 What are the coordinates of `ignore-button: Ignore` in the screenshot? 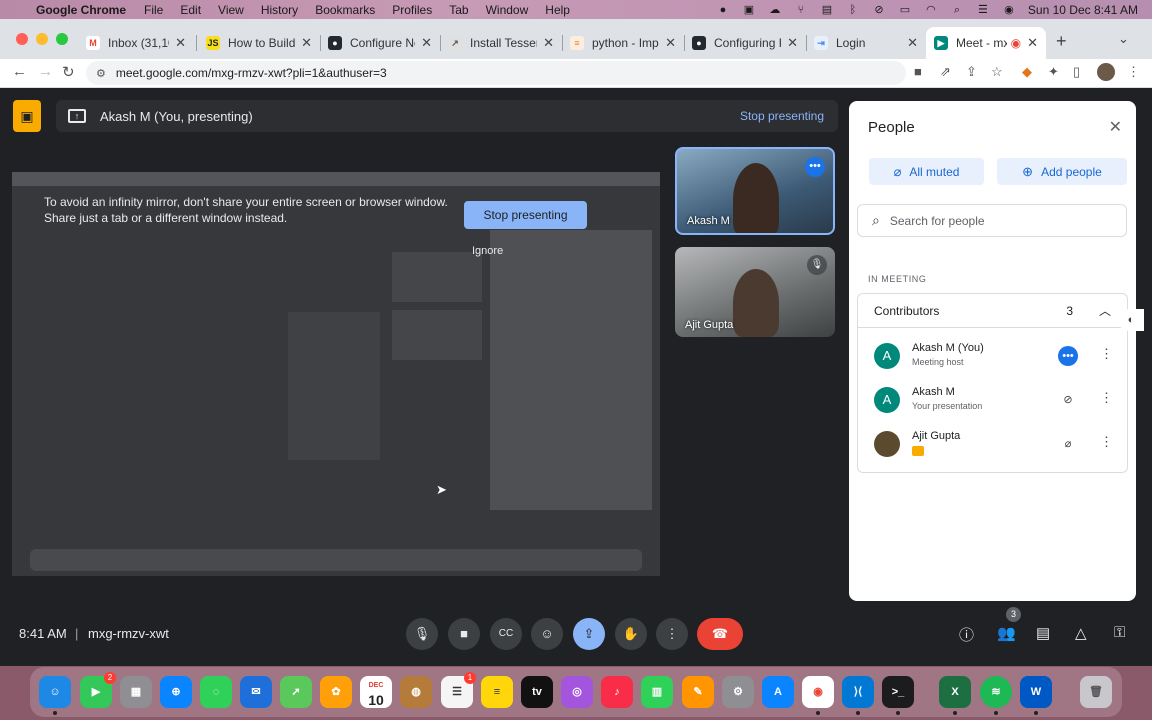 It's located at (487, 251).